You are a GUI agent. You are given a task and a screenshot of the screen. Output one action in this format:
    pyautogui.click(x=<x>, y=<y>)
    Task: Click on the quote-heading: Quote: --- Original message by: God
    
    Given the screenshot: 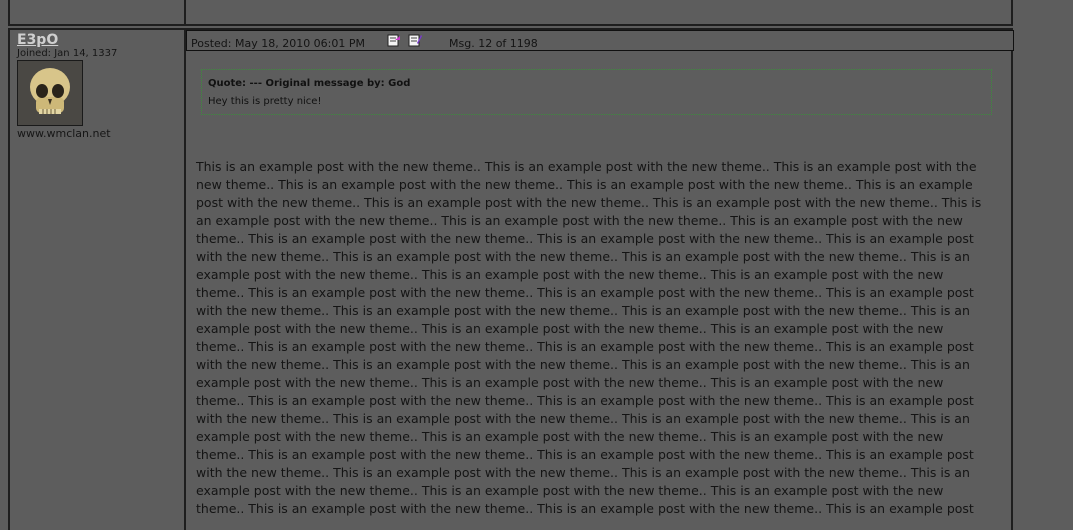 What is the action you would take?
    pyautogui.click(x=309, y=83)
    